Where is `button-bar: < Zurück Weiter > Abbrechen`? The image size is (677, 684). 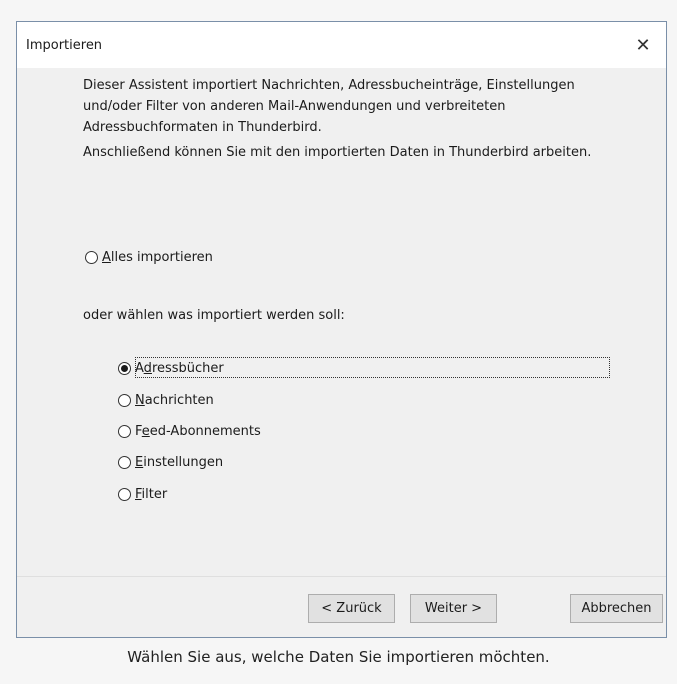 button-bar: < Zurück Weiter > Abbrechen is located at coordinates (341, 606).